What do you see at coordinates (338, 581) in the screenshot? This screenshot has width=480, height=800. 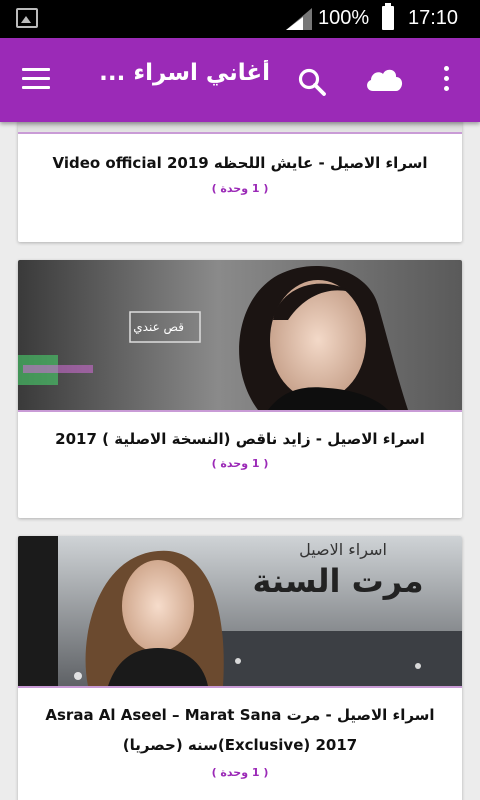 I see `thumbnail-caption: مرت السنة` at bounding box center [338, 581].